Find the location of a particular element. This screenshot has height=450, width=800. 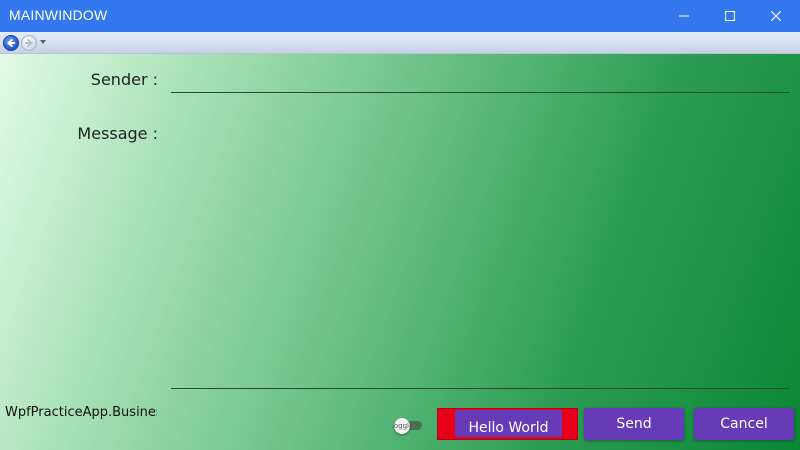

forward-button is located at coordinates (29, 43).